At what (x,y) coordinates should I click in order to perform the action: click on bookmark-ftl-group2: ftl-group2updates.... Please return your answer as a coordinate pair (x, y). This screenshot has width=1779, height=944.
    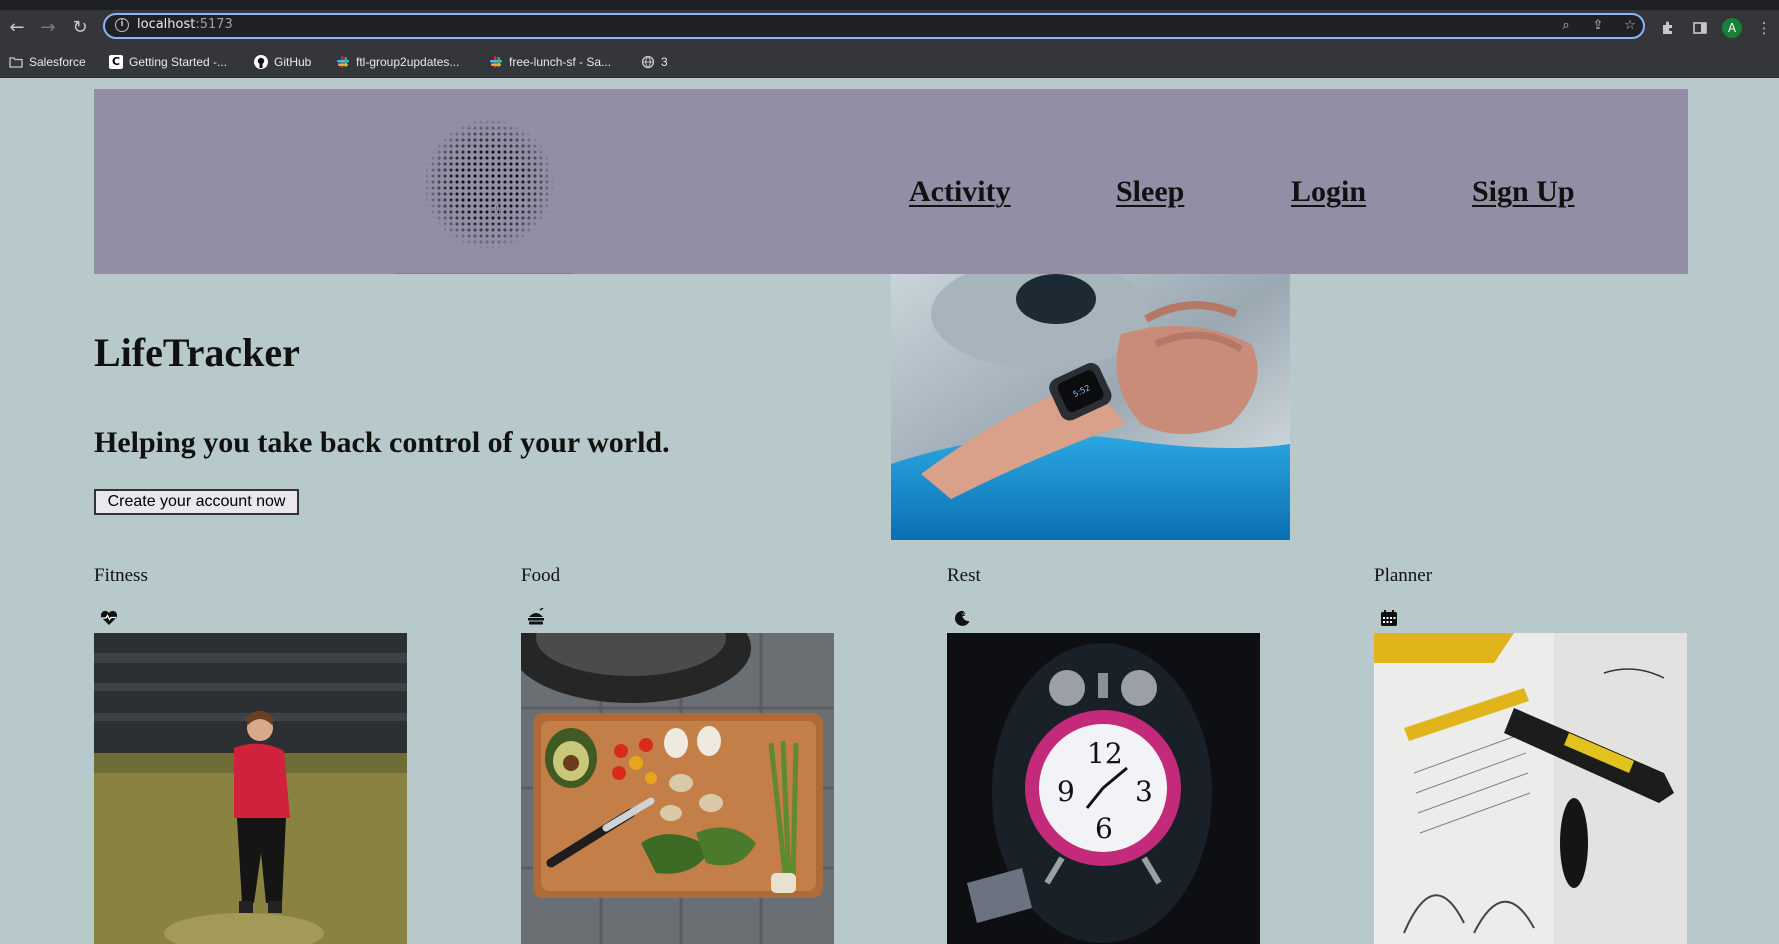
    Looking at the image, I should click on (397, 62).